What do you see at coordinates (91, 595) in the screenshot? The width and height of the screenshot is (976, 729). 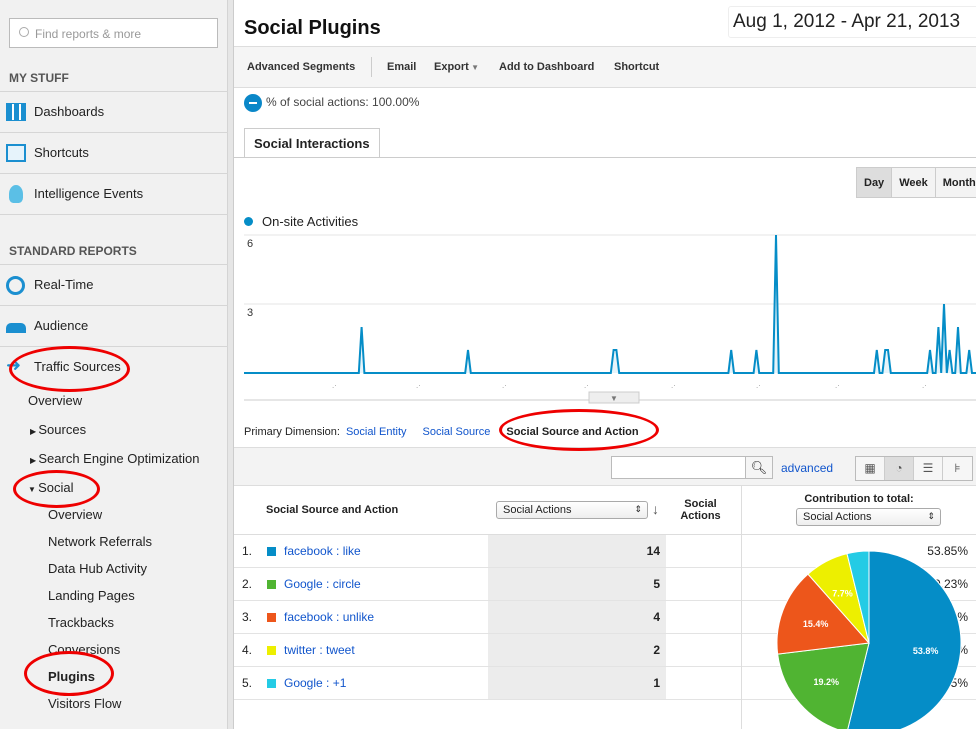 I see `sidebar-social-item: Landing Pages` at bounding box center [91, 595].